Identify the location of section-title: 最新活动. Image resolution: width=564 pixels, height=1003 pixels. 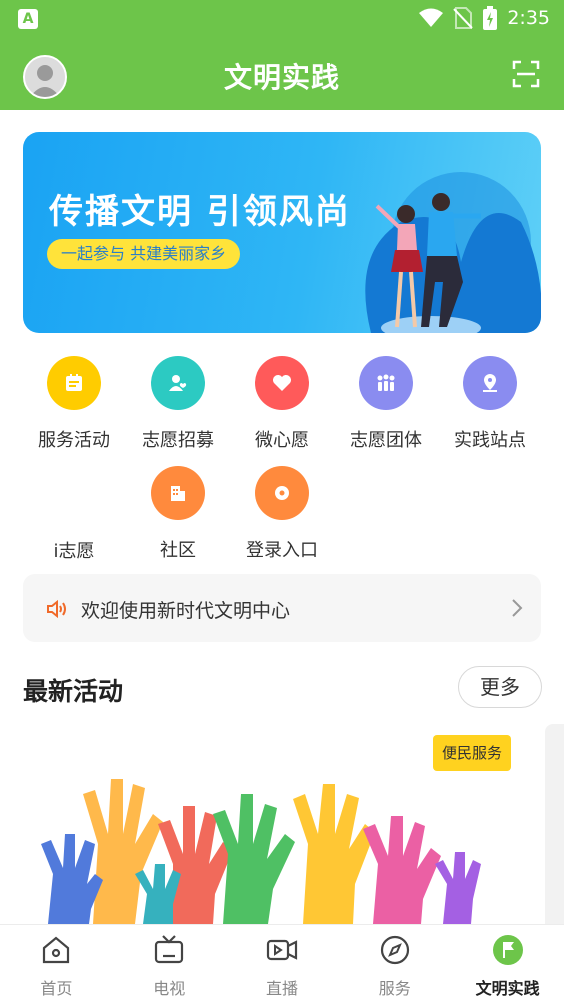
(73, 691).